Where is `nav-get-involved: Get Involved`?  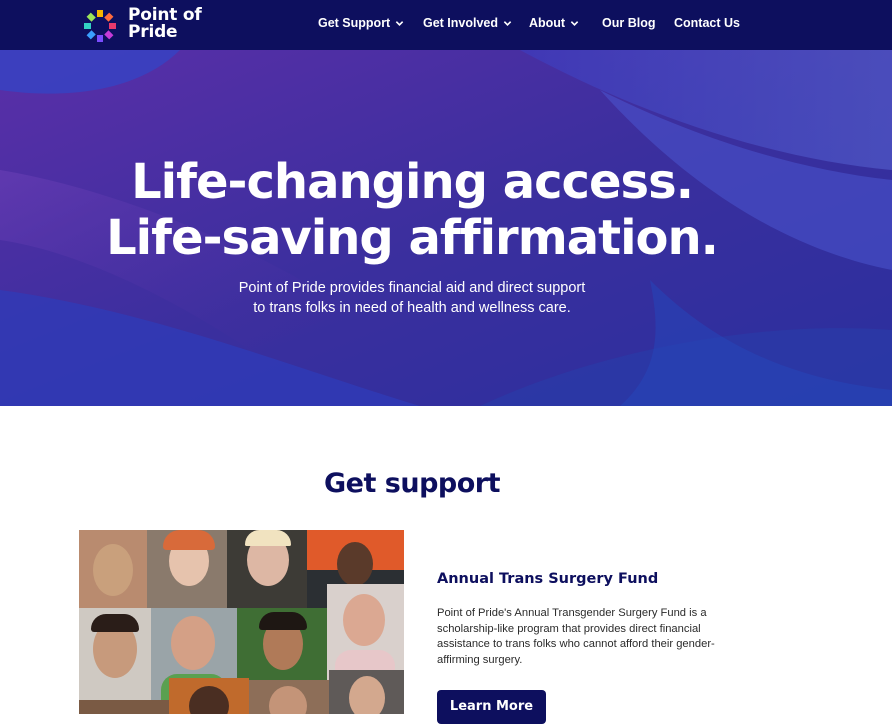 nav-get-involved: Get Involved is located at coordinates (467, 23).